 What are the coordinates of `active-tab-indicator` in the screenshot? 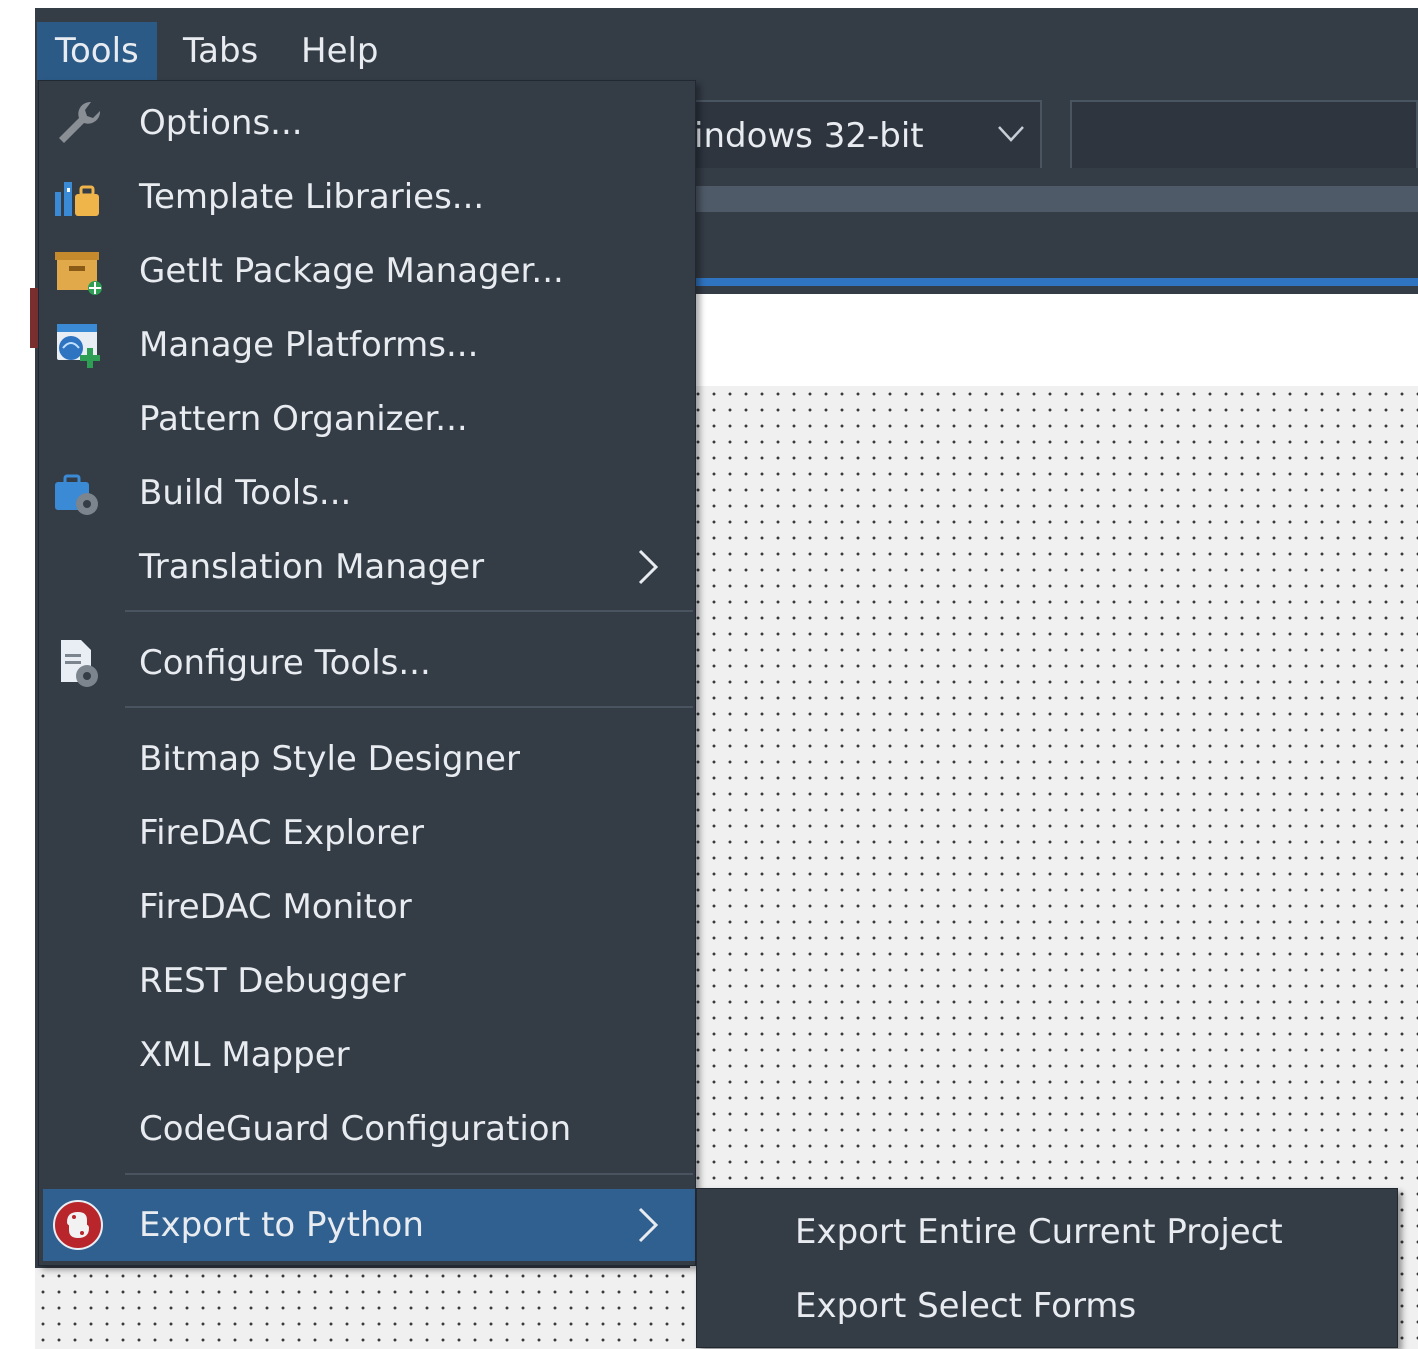 It's located at (1054, 282).